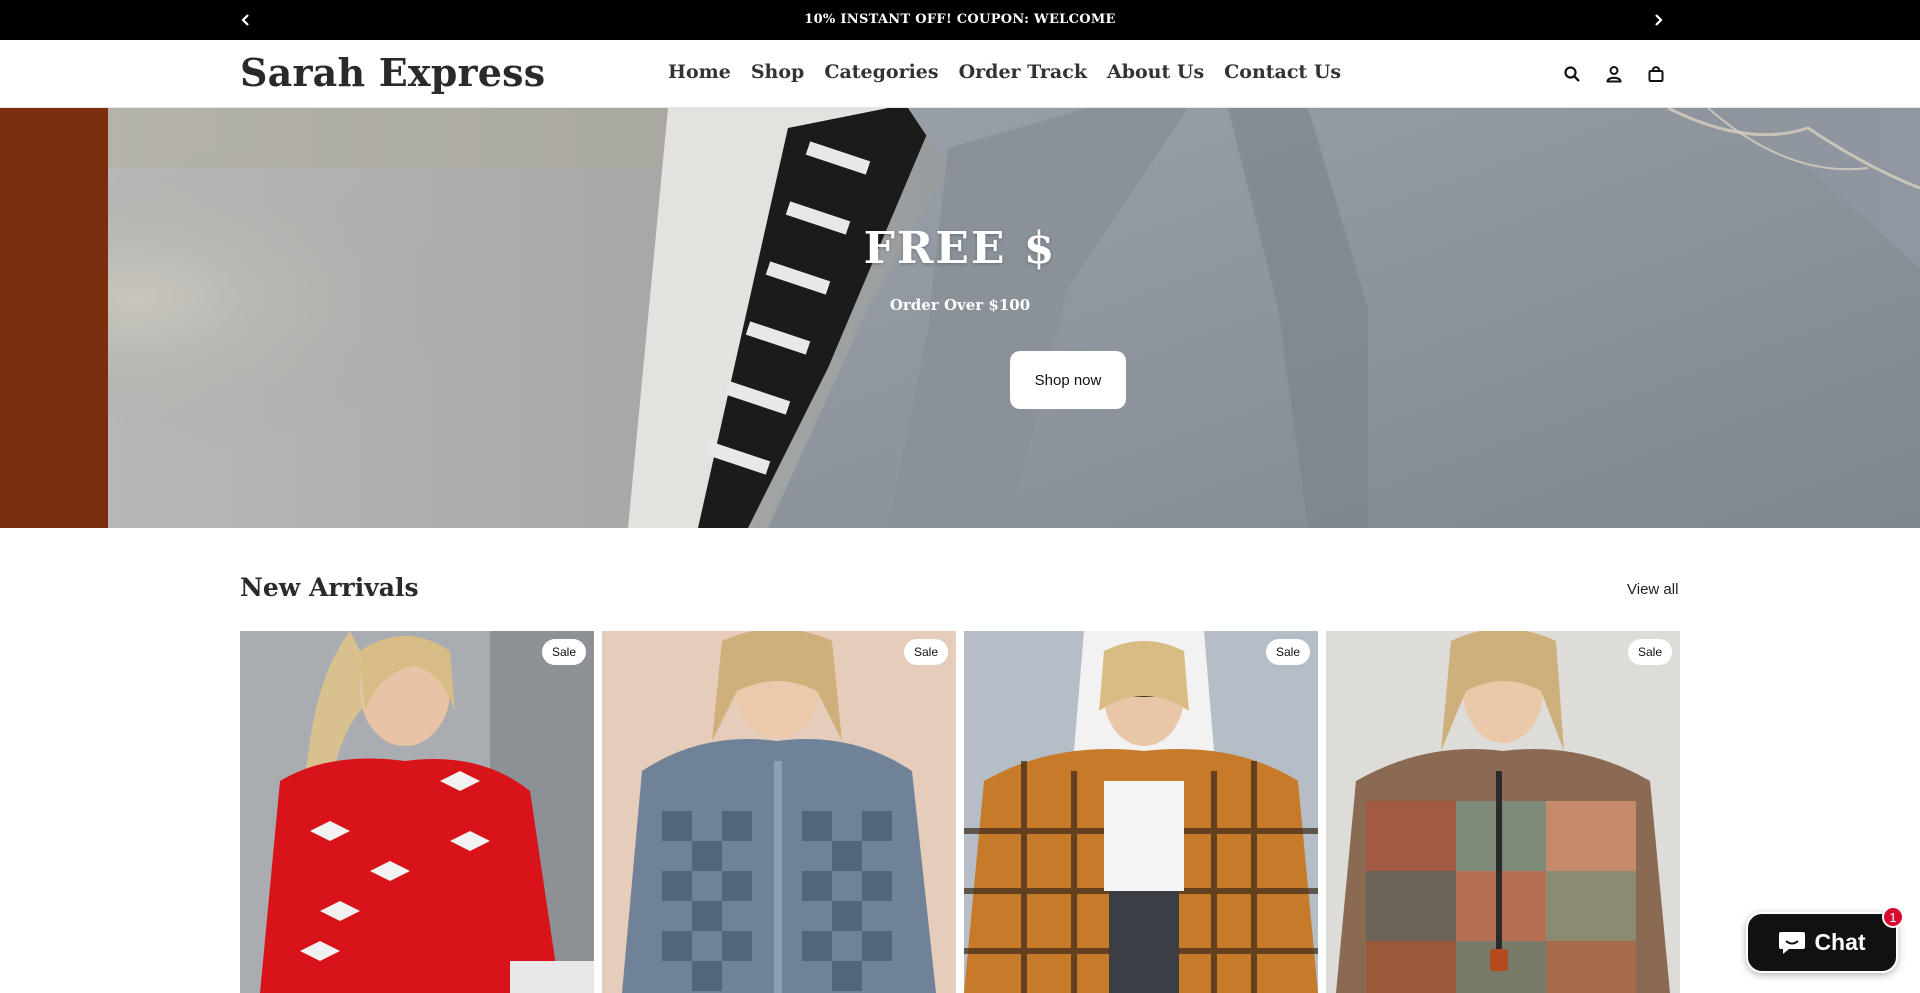  I want to click on search-icon, so click(1572, 74).